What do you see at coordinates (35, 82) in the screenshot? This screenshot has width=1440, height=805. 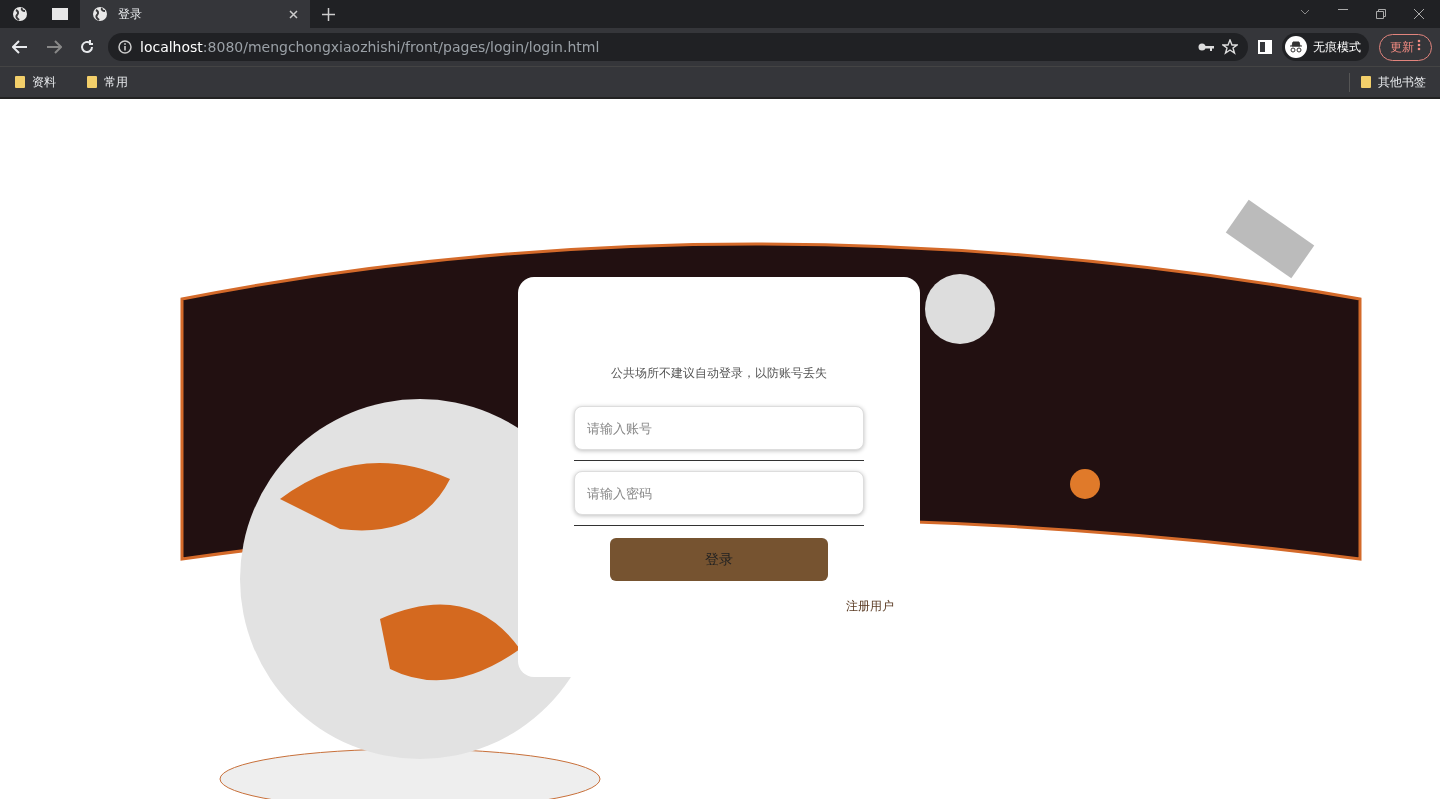 I see `bookmark: 资料` at bounding box center [35, 82].